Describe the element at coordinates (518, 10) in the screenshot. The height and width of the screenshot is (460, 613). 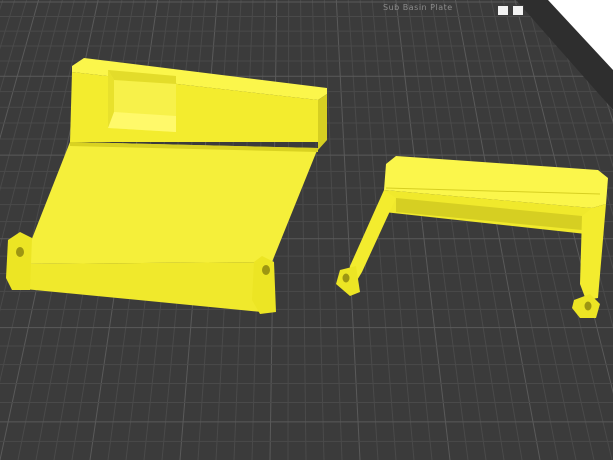
I see `plate-lock-icon` at that location.